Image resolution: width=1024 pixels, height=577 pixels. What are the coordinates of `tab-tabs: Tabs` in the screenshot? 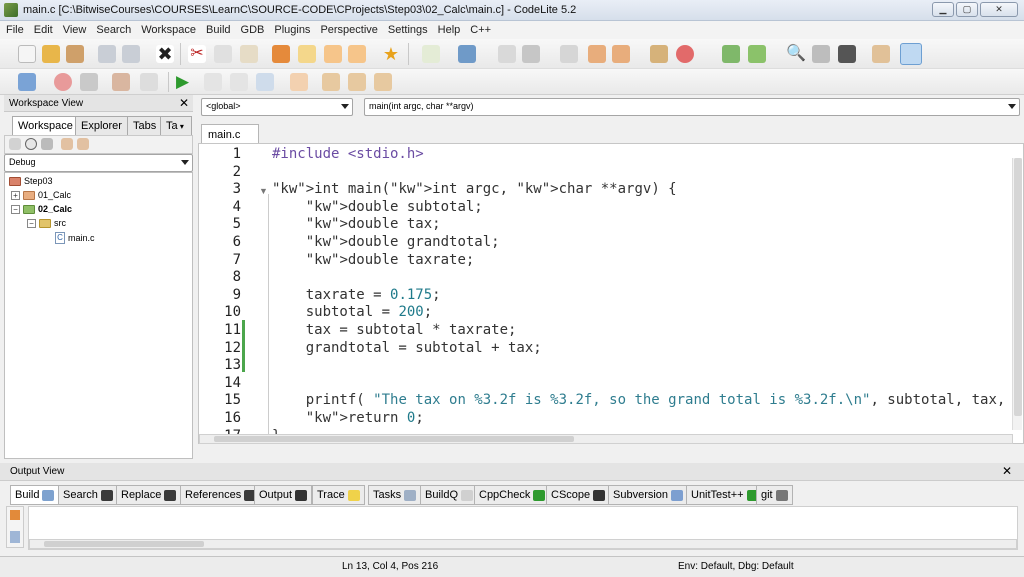 It's located at (145, 125).